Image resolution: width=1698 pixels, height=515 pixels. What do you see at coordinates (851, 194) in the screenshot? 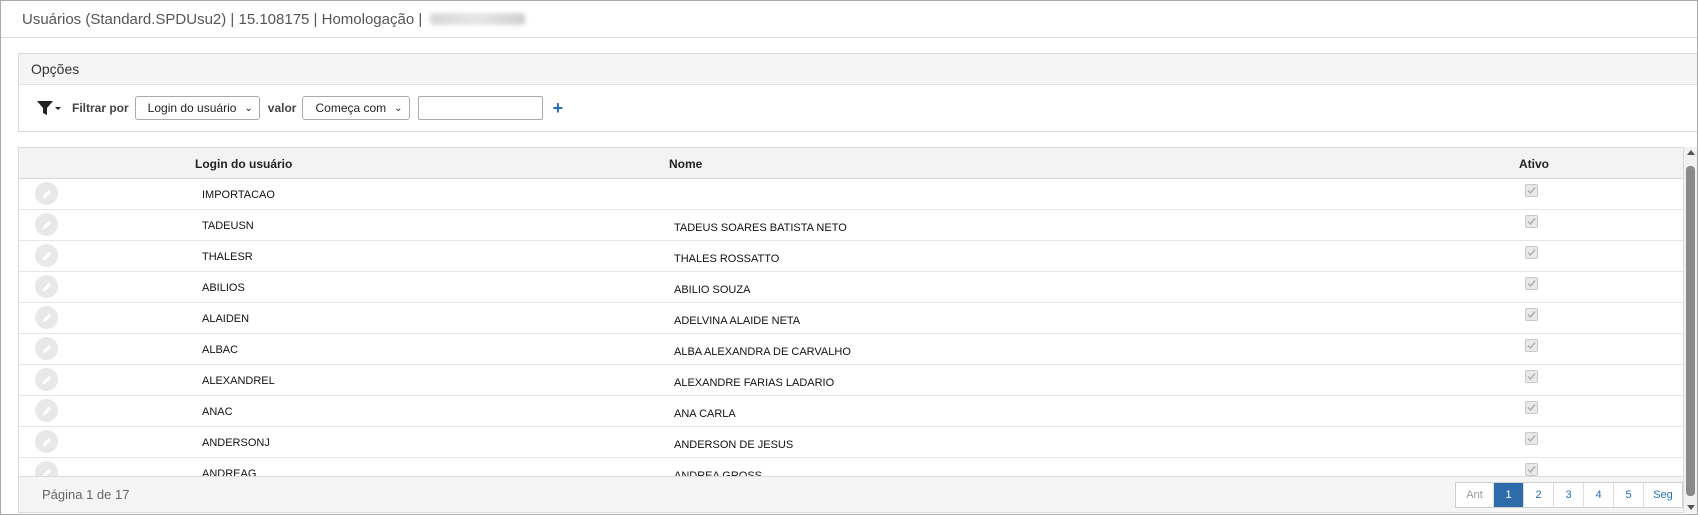
I see `table-row: IMPORTACAO` at bounding box center [851, 194].